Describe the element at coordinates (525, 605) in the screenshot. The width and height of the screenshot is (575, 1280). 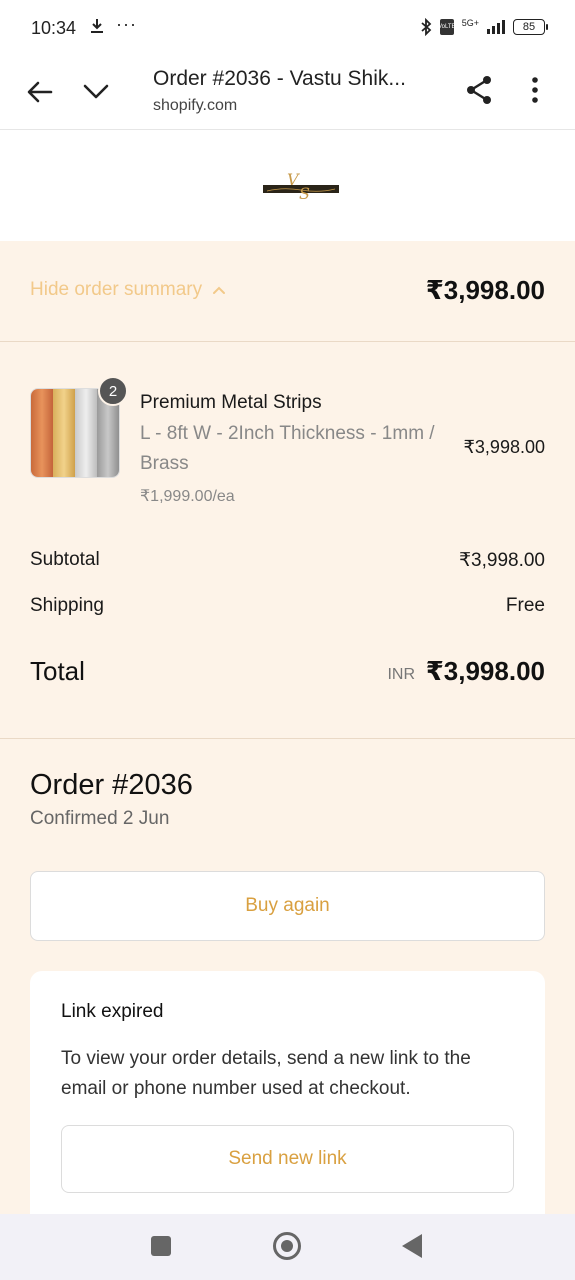
I see `shipping-value: Free` at that location.